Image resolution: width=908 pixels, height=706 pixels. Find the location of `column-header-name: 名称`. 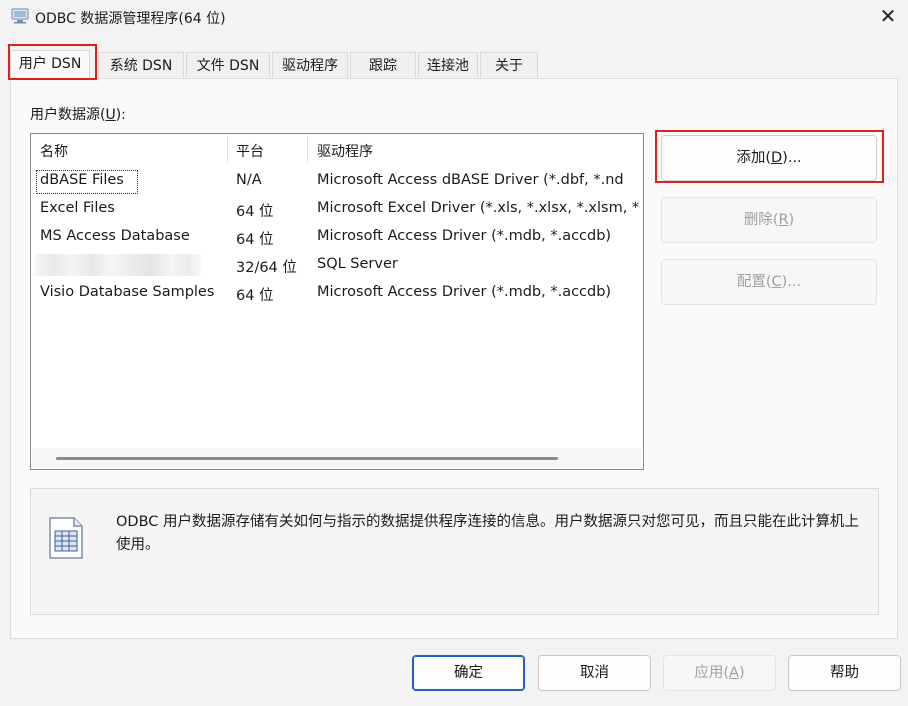

column-header-name: 名称 is located at coordinates (54, 151).